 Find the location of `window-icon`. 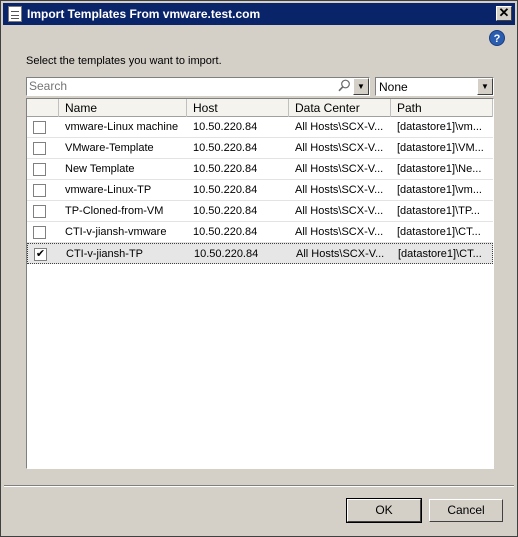

window-icon is located at coordinates (15, 14).